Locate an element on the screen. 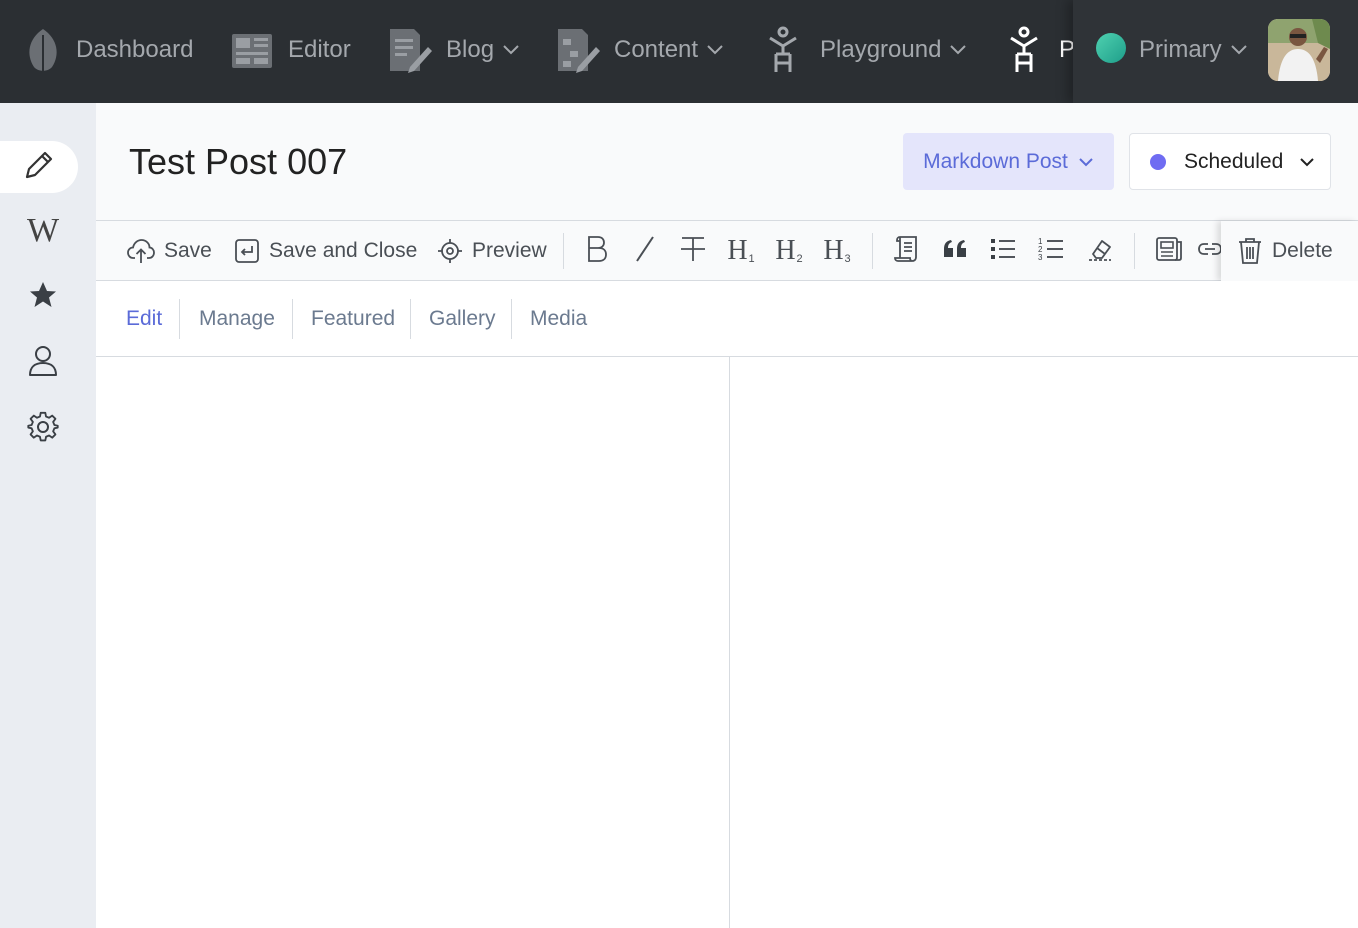 The width and height of the screenshot is (1358, 928). save-and-close-button: Save and Close is located at coordinates (325, 251).